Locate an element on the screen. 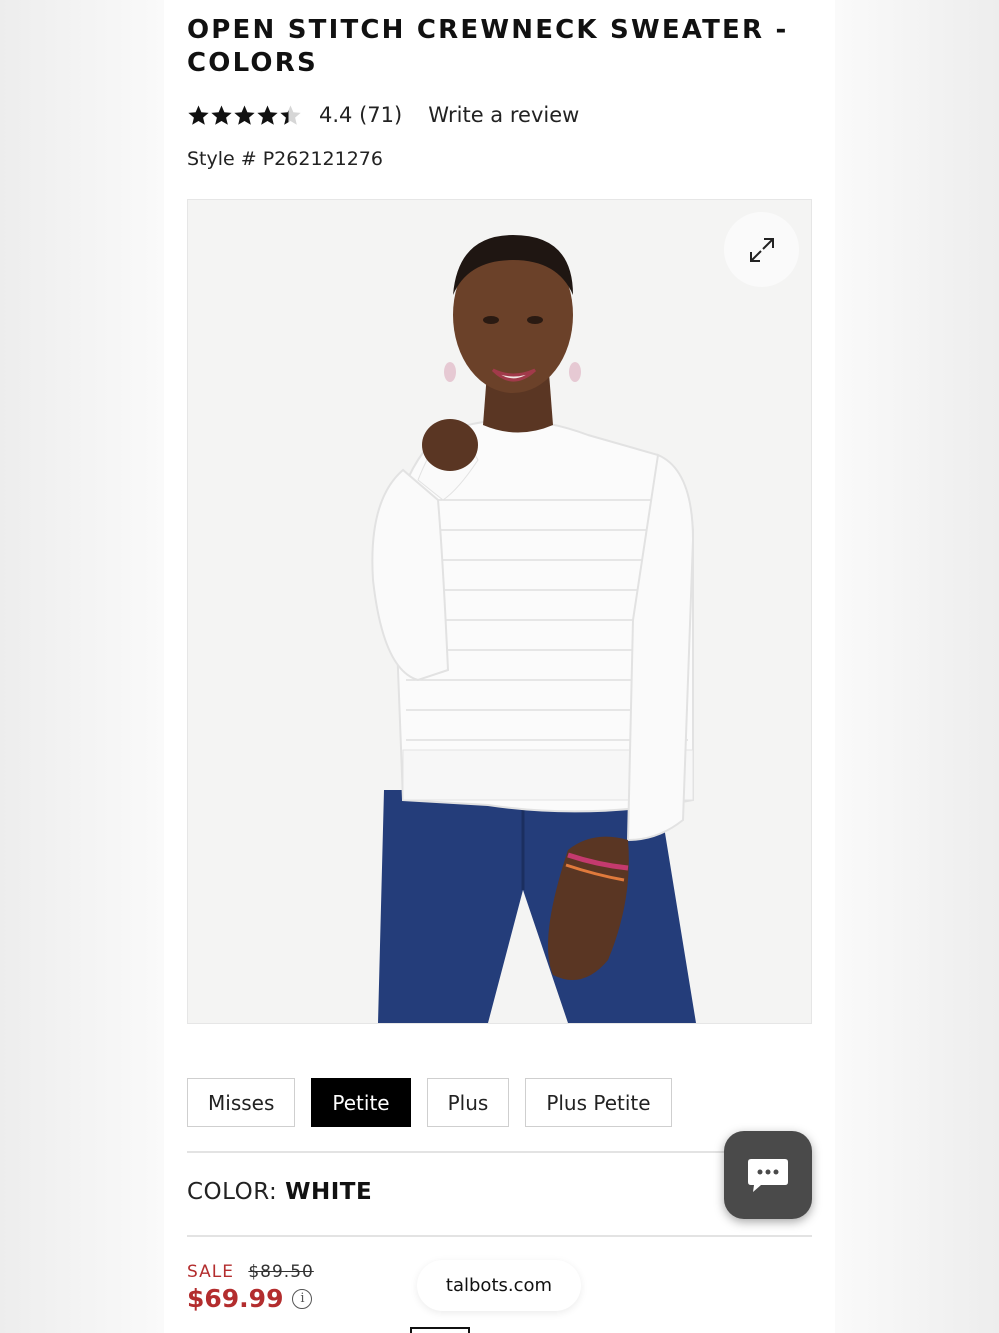 This screenshot has height=1333, width=999. color-selection: COLOR: WHITE is located at coordinates (499, 1192).